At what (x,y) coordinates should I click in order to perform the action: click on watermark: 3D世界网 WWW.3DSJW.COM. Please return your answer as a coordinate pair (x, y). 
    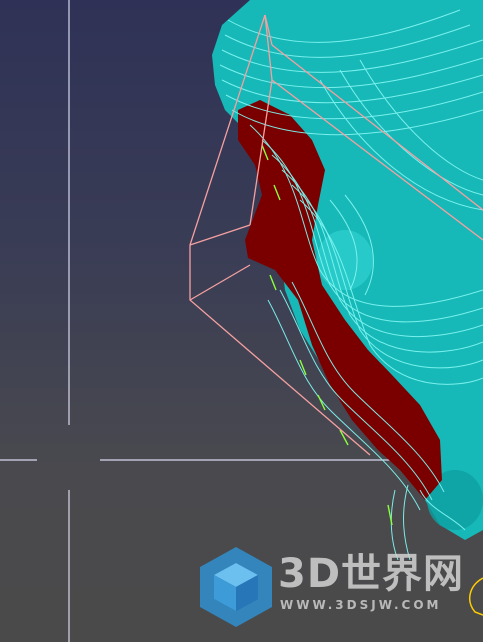
    Looking at the image, I should click on (341, 588).